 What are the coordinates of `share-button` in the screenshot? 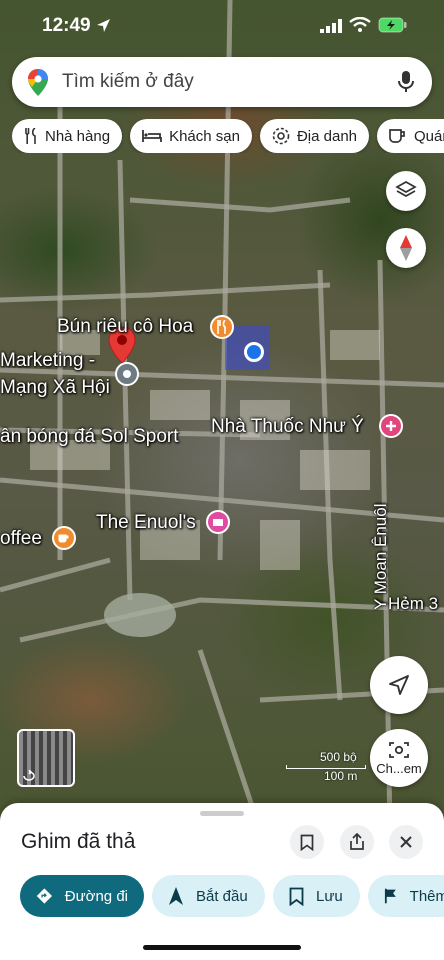 It's located at (357, 842).